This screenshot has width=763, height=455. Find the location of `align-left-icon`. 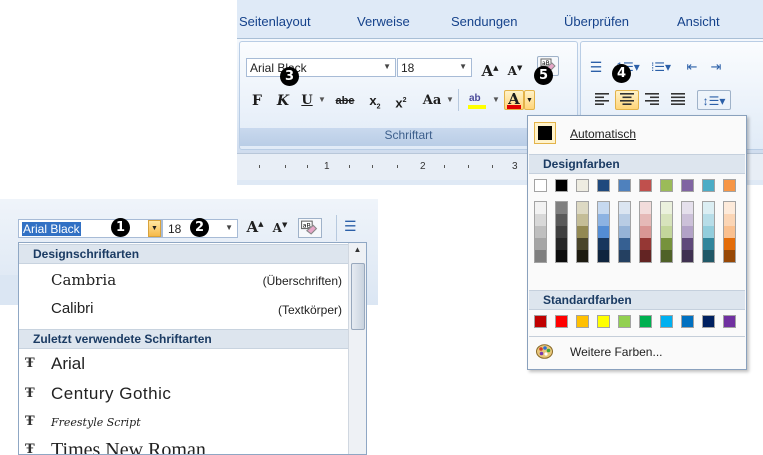

align-left-icon is located at coordinates (602, 100).